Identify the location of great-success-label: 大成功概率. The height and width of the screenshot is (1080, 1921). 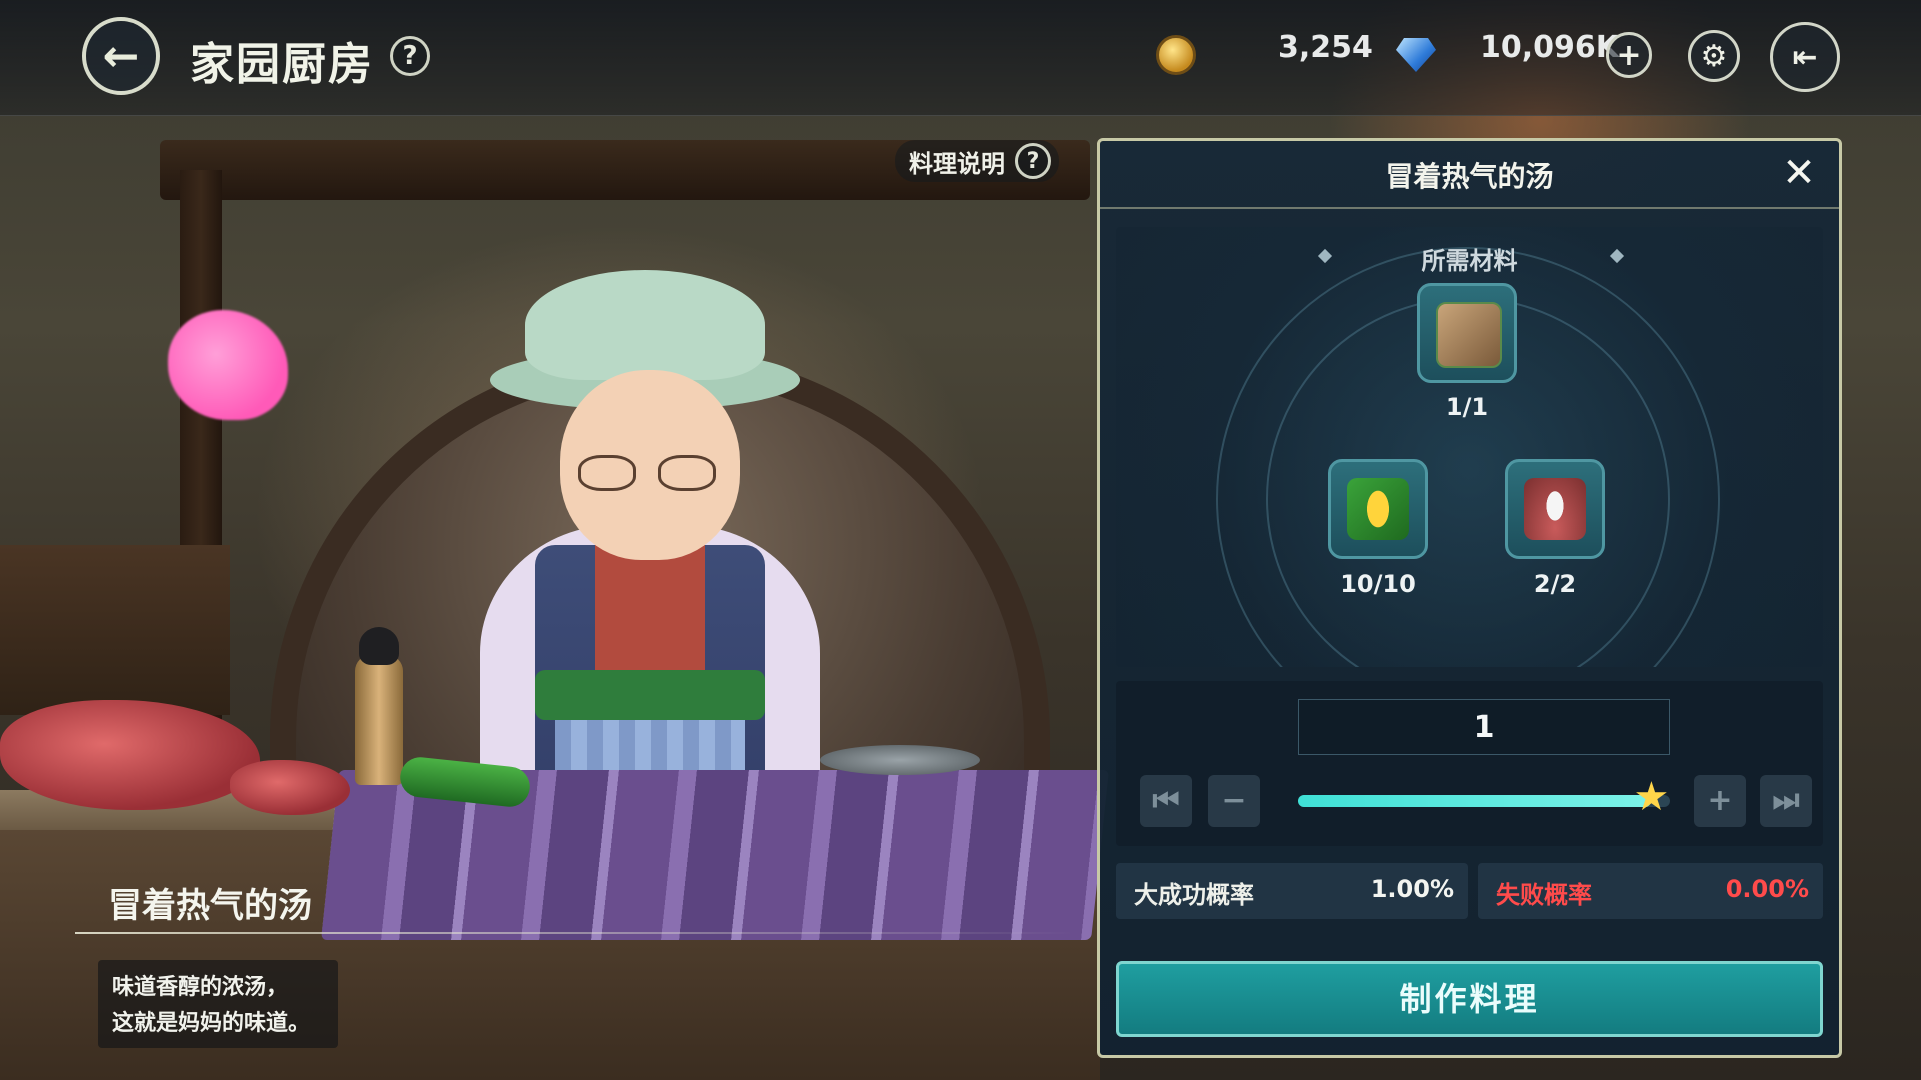
(1194, 895).